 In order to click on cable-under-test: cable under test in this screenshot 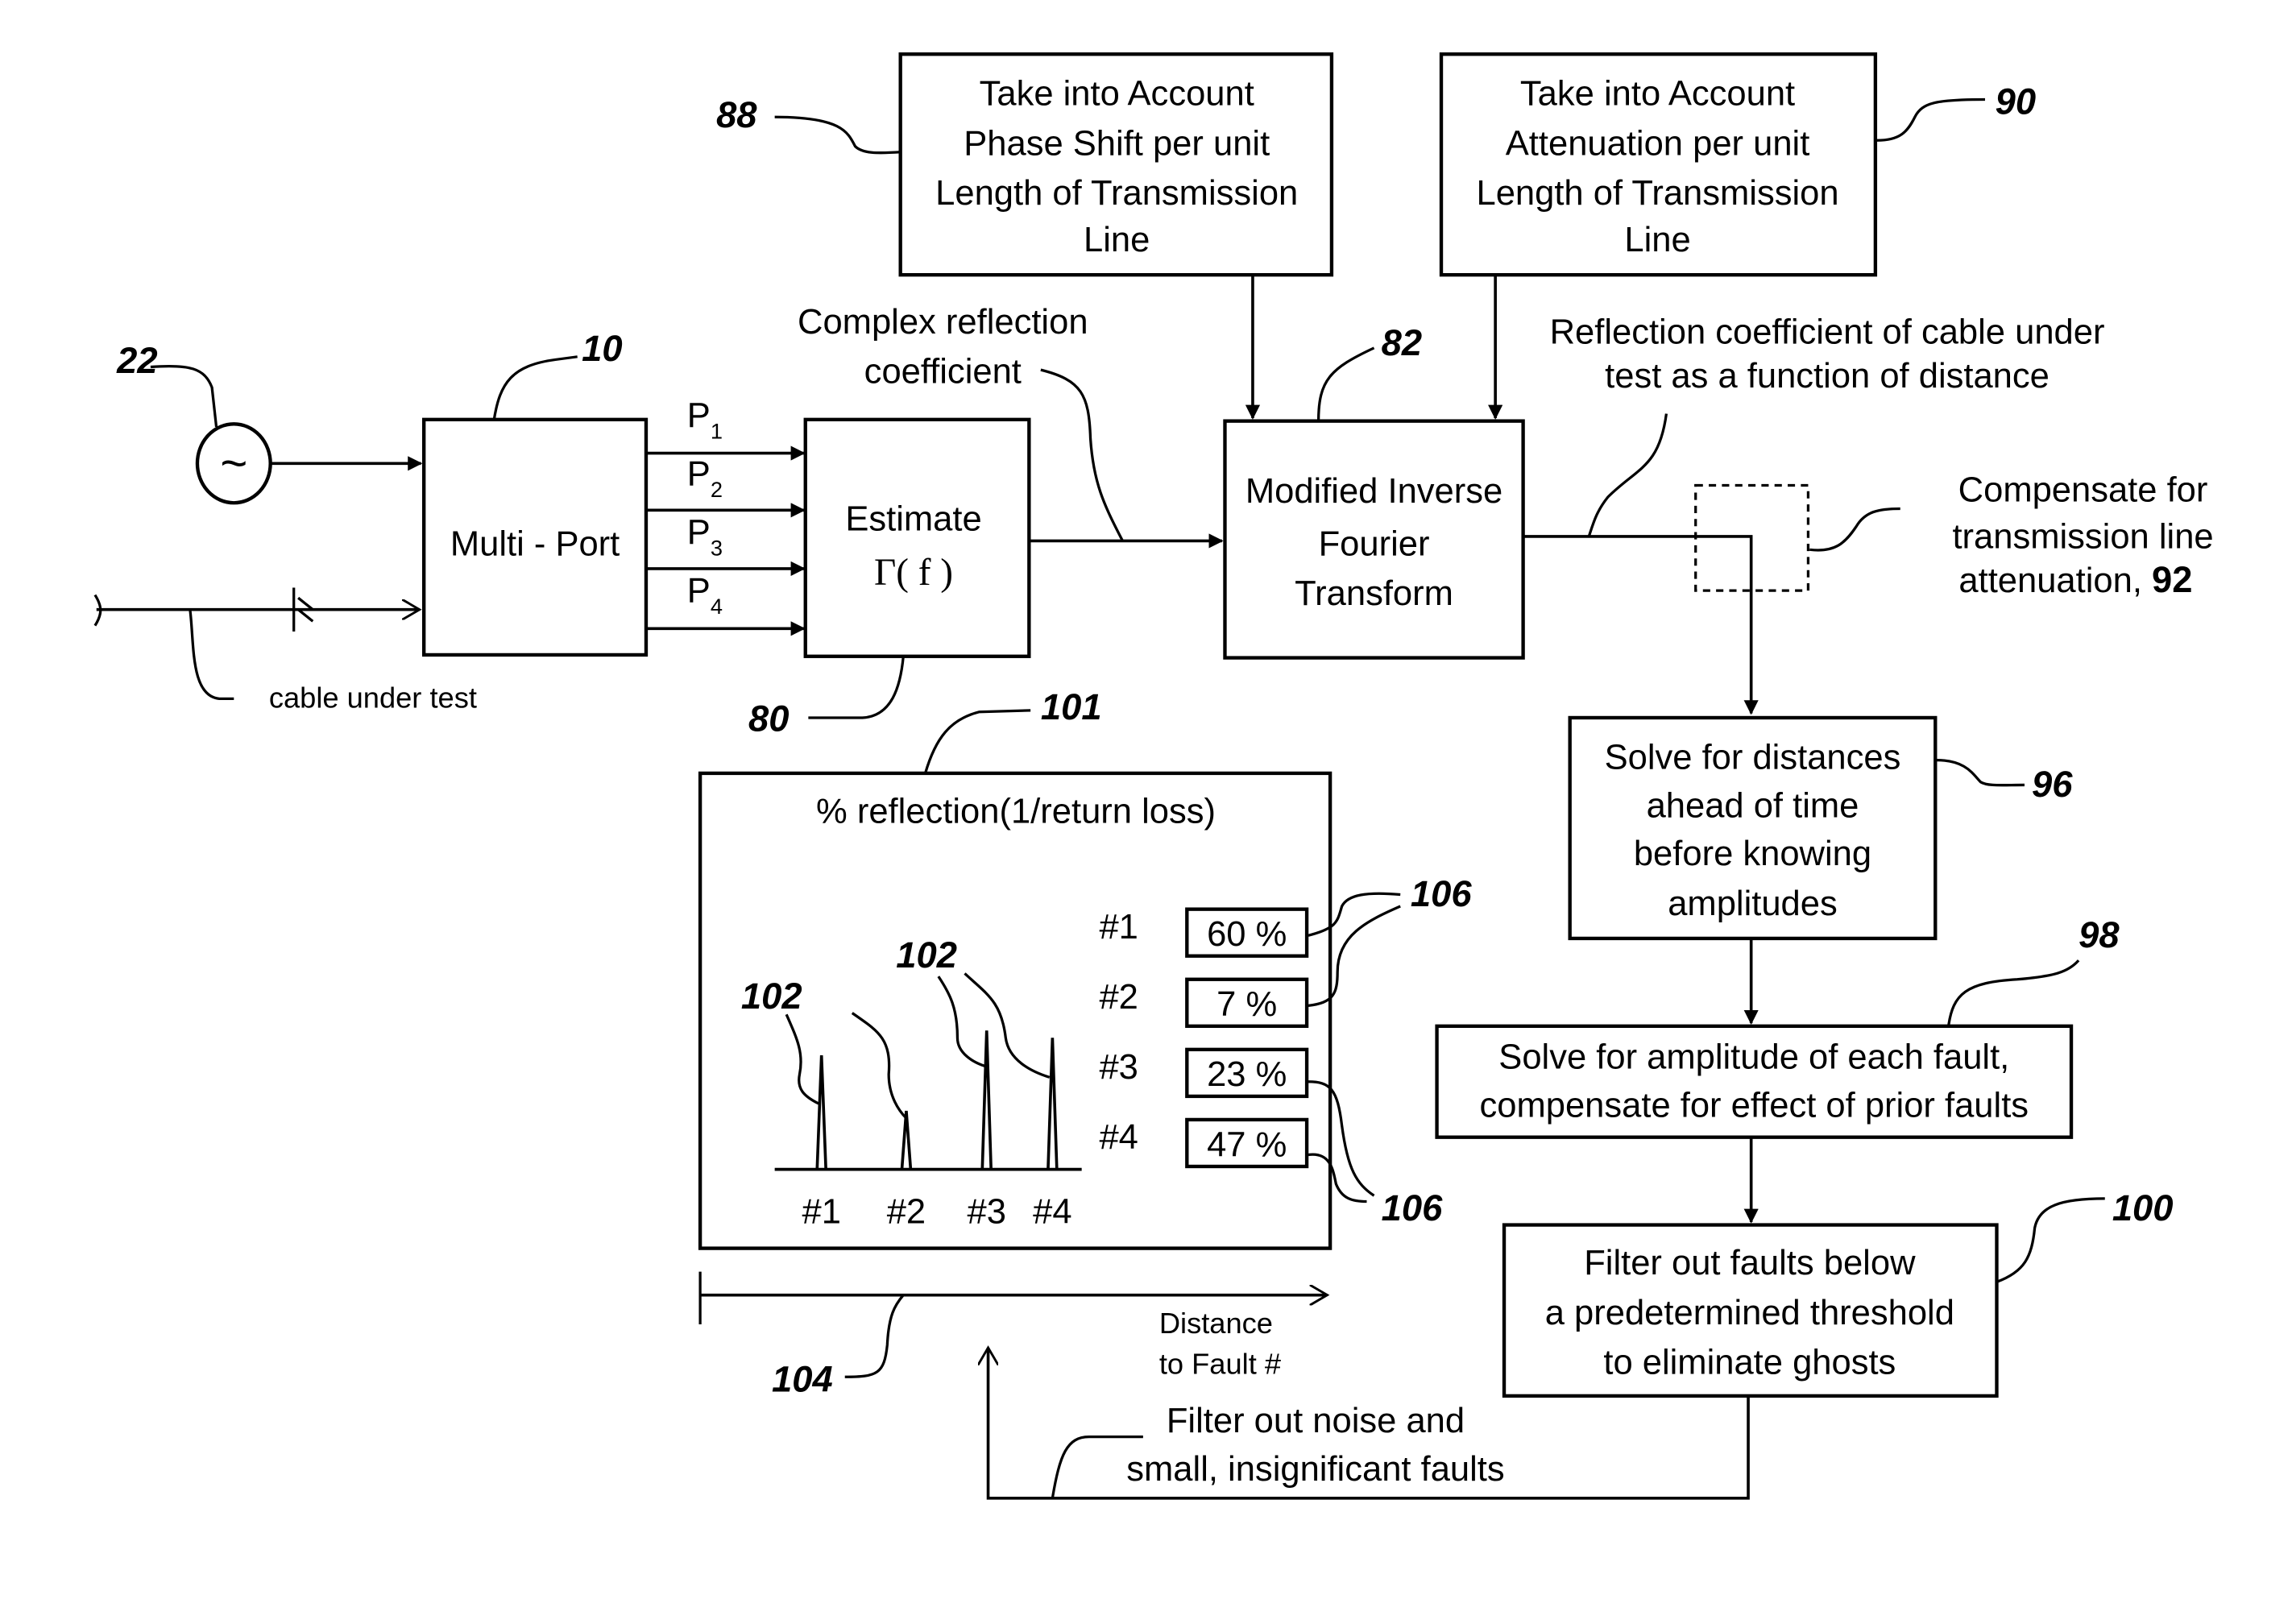, I will do `click(285, 650)`.